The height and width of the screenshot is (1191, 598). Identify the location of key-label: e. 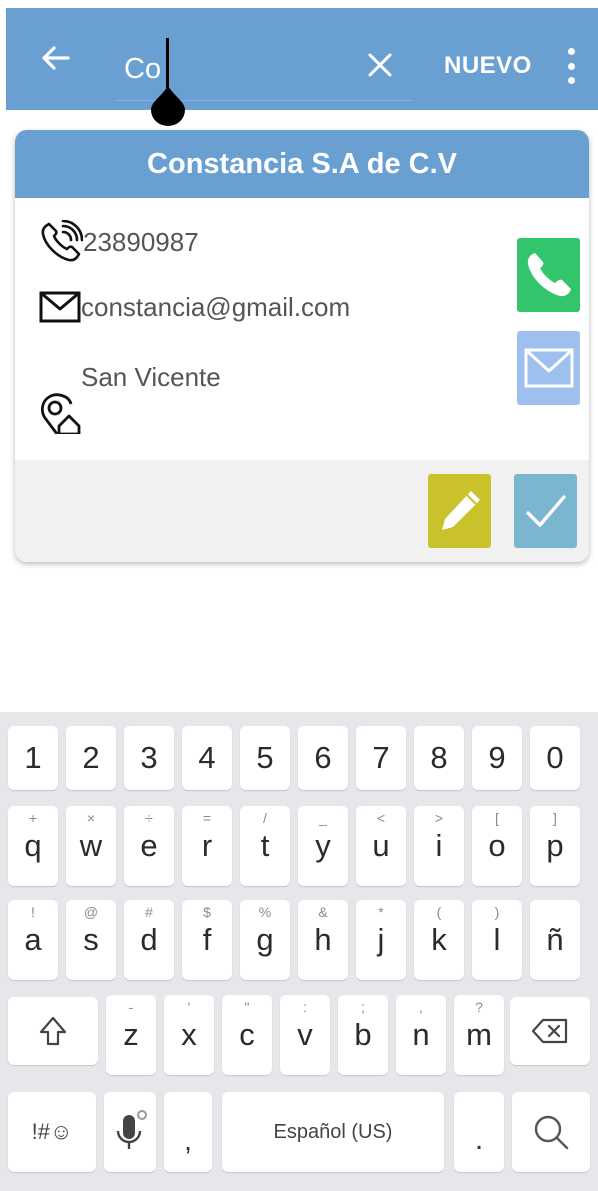
(149, 845).